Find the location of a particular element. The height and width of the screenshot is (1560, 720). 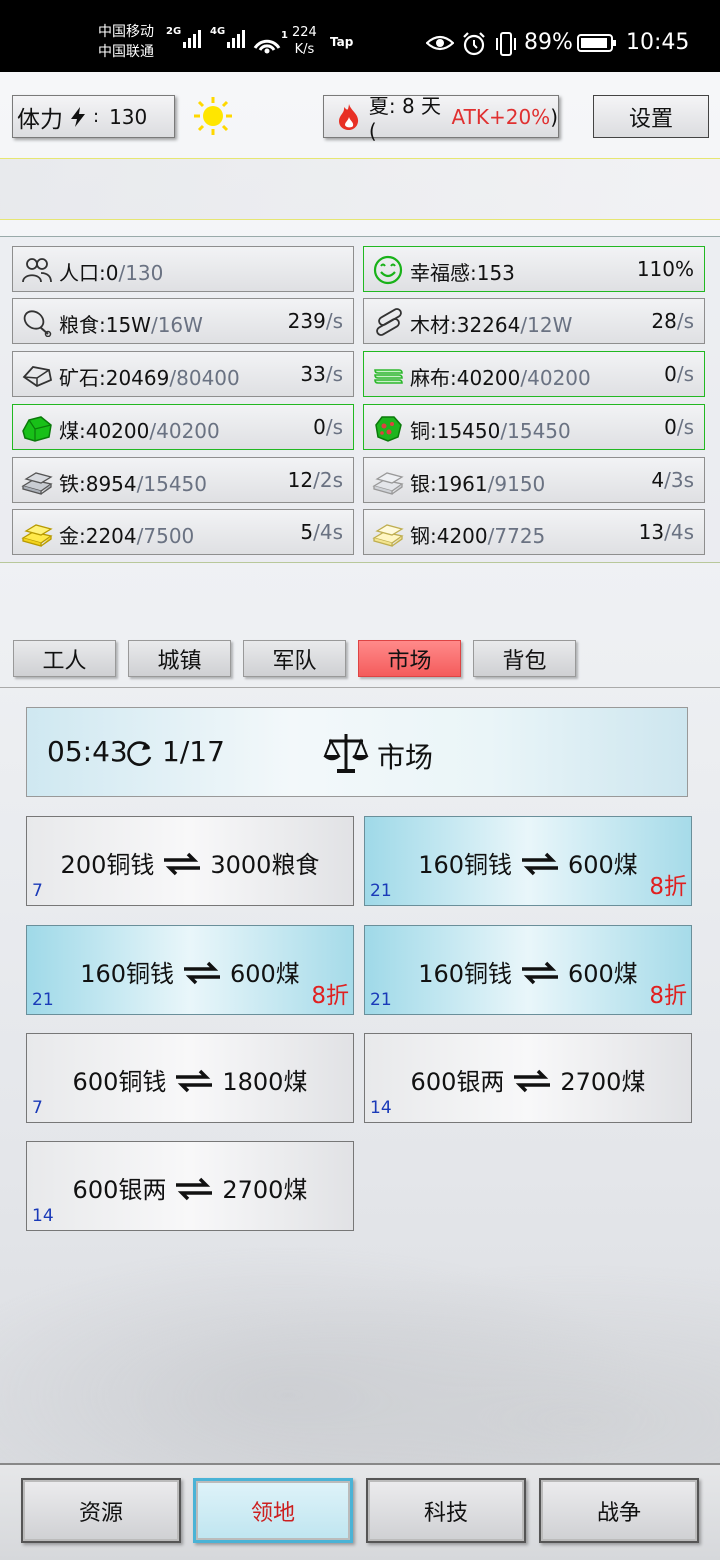

stamina-panel: 体力 : 130 is located at coordinates (93, 116).